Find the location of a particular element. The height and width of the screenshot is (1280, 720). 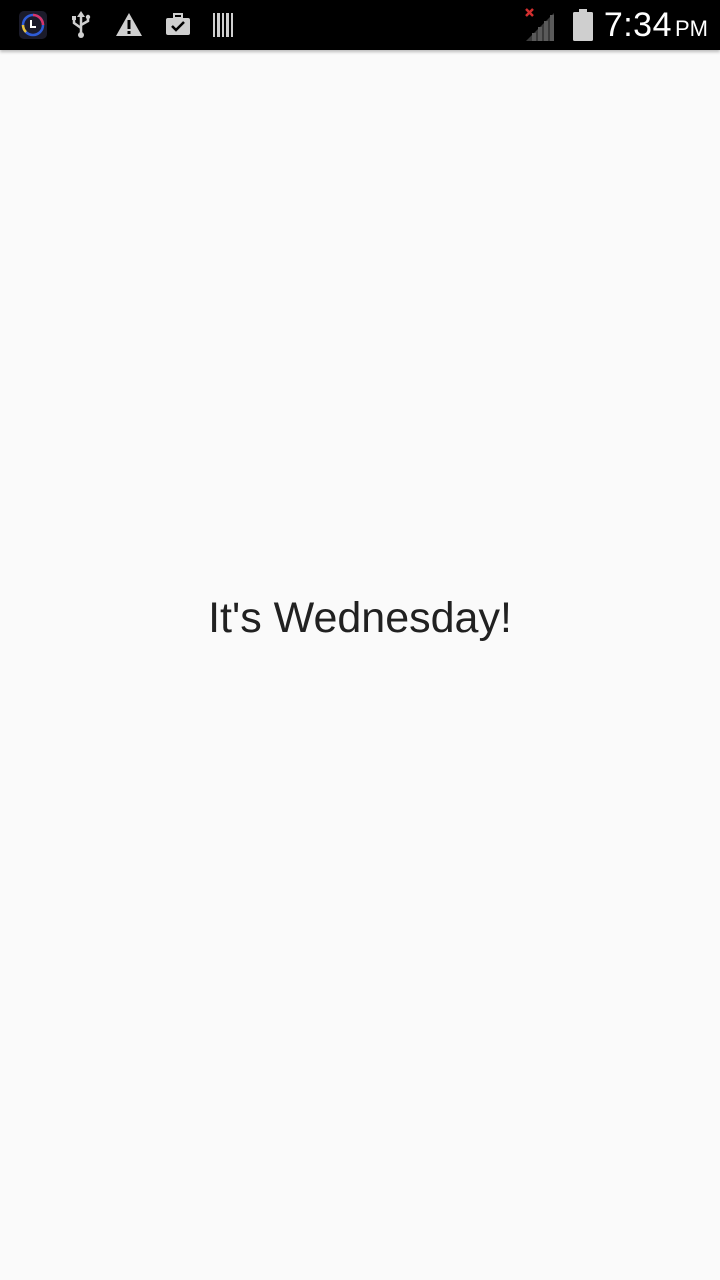

clock-time: 7:34 is located at coordinates (637, 24).